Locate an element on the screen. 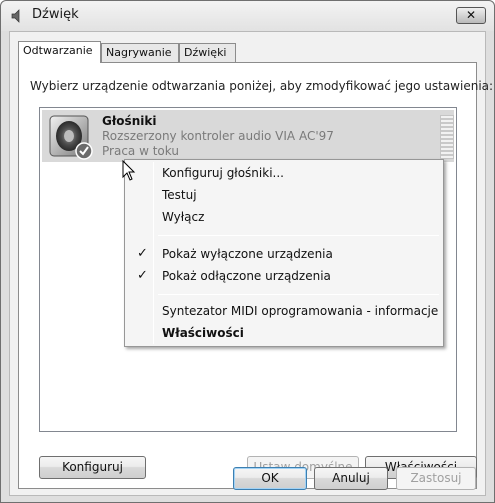 The image size is (495, 503). menu-item-disable: Wyłącz is located at coordinates (284, 217).